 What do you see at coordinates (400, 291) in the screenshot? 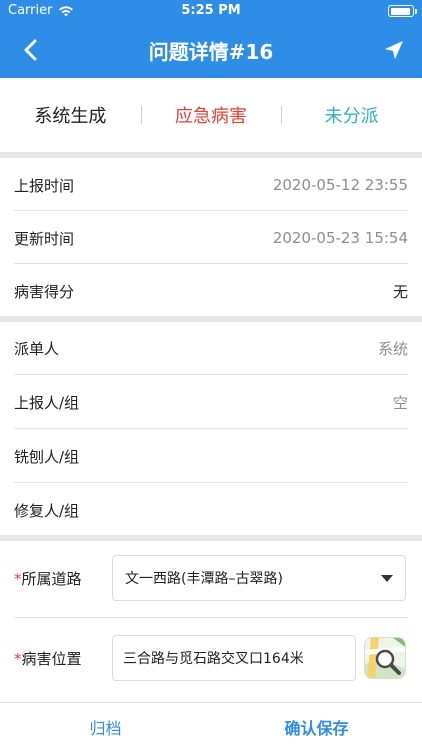
I see `score-value: 无` at bounding box center [400, 291].